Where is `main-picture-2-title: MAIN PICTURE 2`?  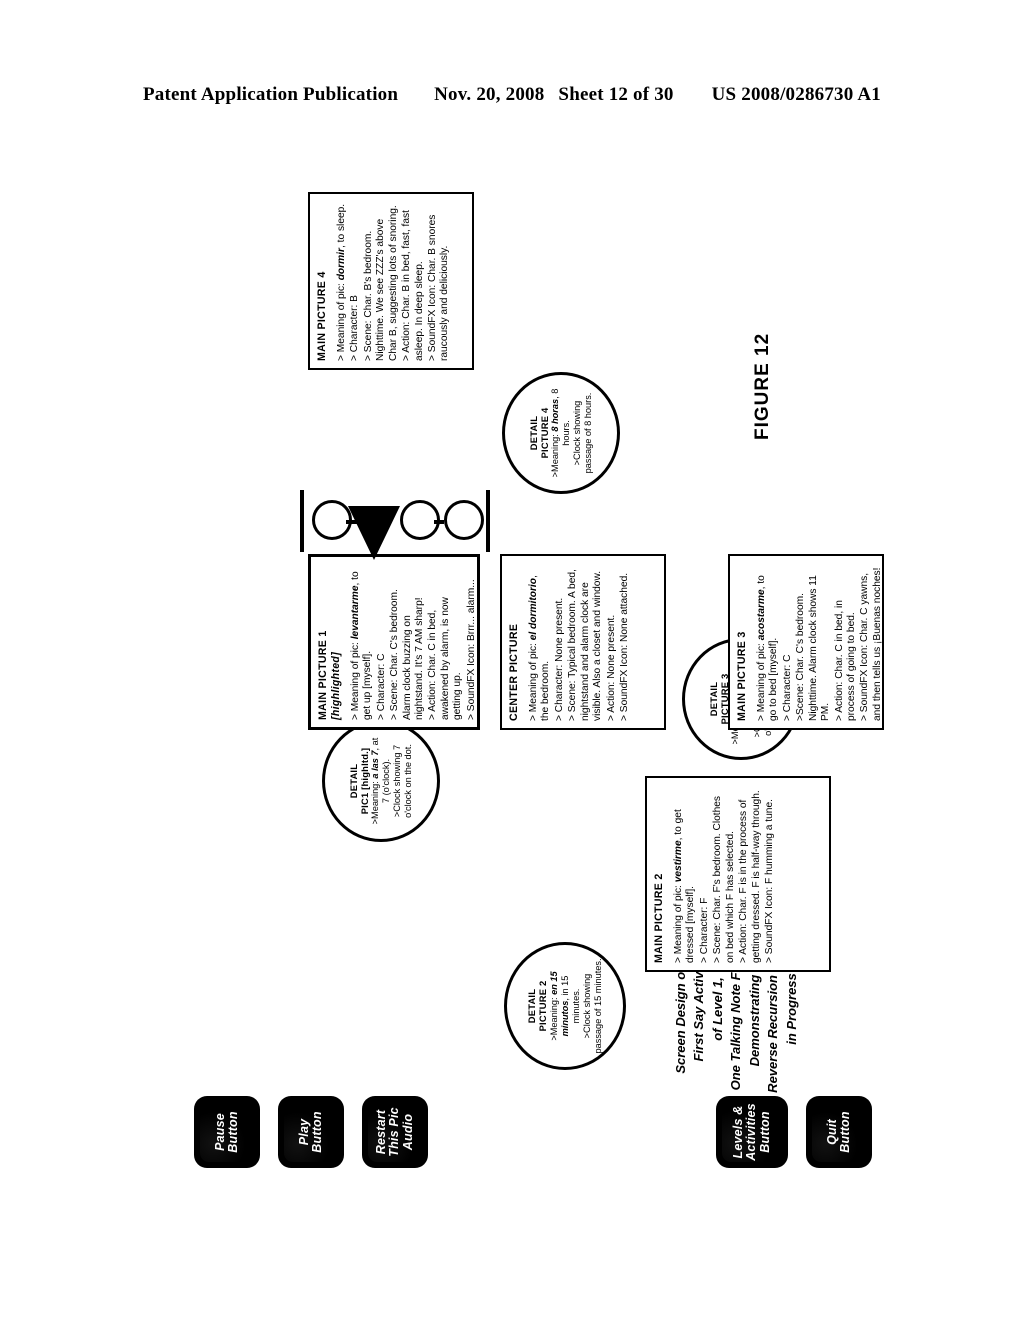
main-picture-2-title: MAIN PICTURE 2 is located at coordinates (659, 918).